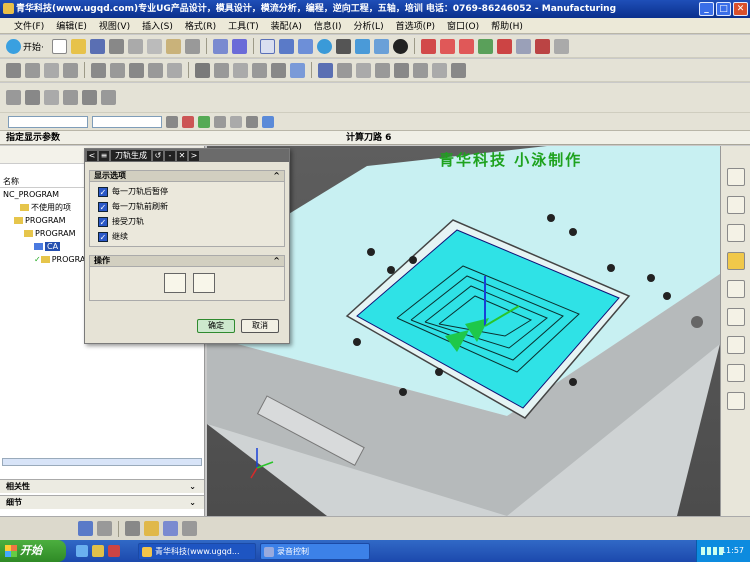 This screenshot has height=562, width=750. What do you see at coordinates (523, 46) in the screenshot?
I see `snap-point-icon` at bounding box center [523, 46].